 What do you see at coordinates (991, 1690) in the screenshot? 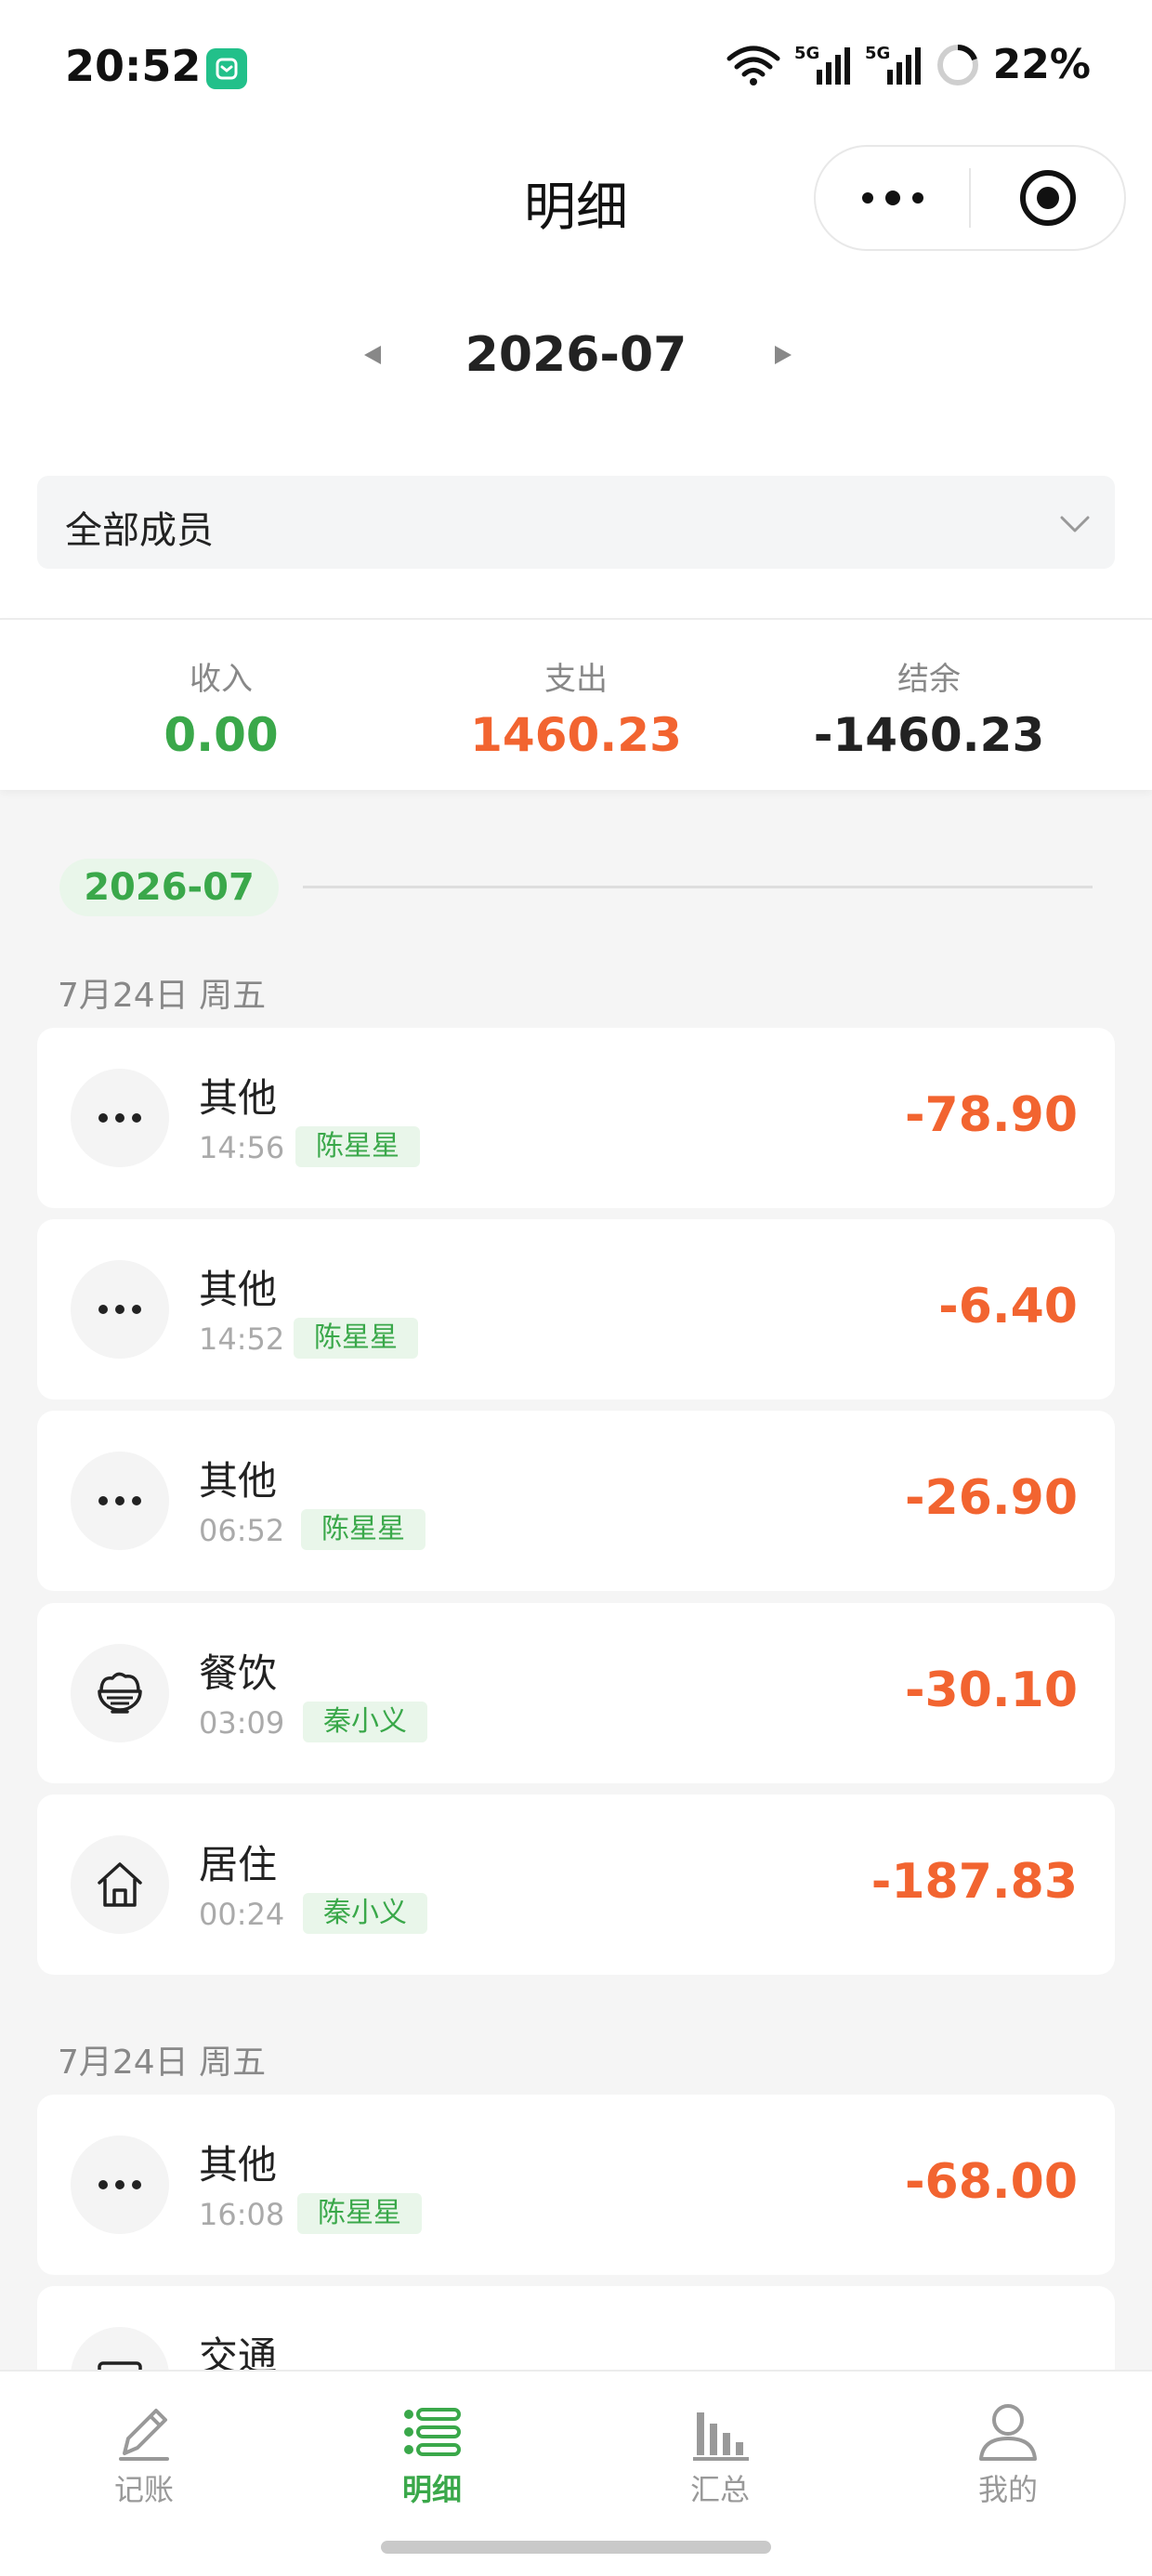
I see `transaction-amount: -30.10` at bounding box center [991, 1690].